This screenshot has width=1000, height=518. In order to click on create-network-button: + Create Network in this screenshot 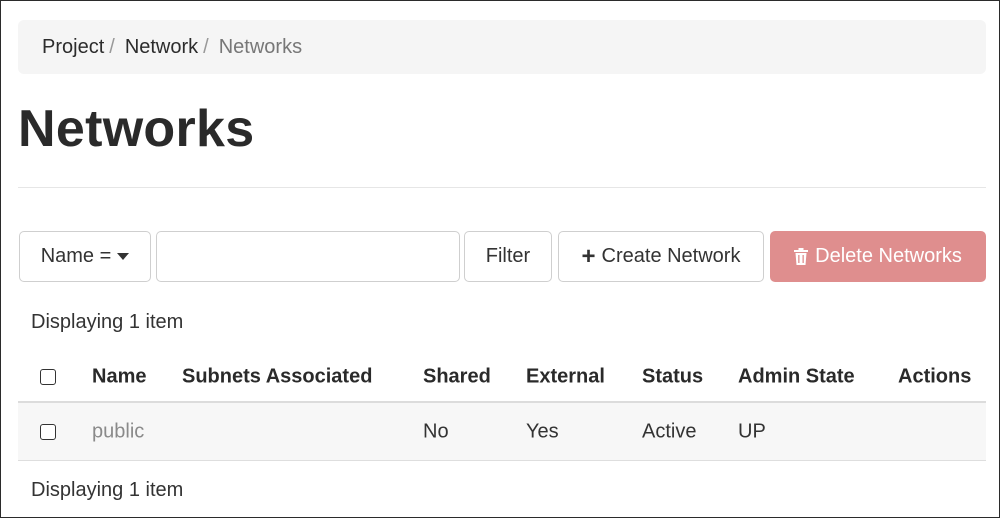, I will do `click(661, 256)`.